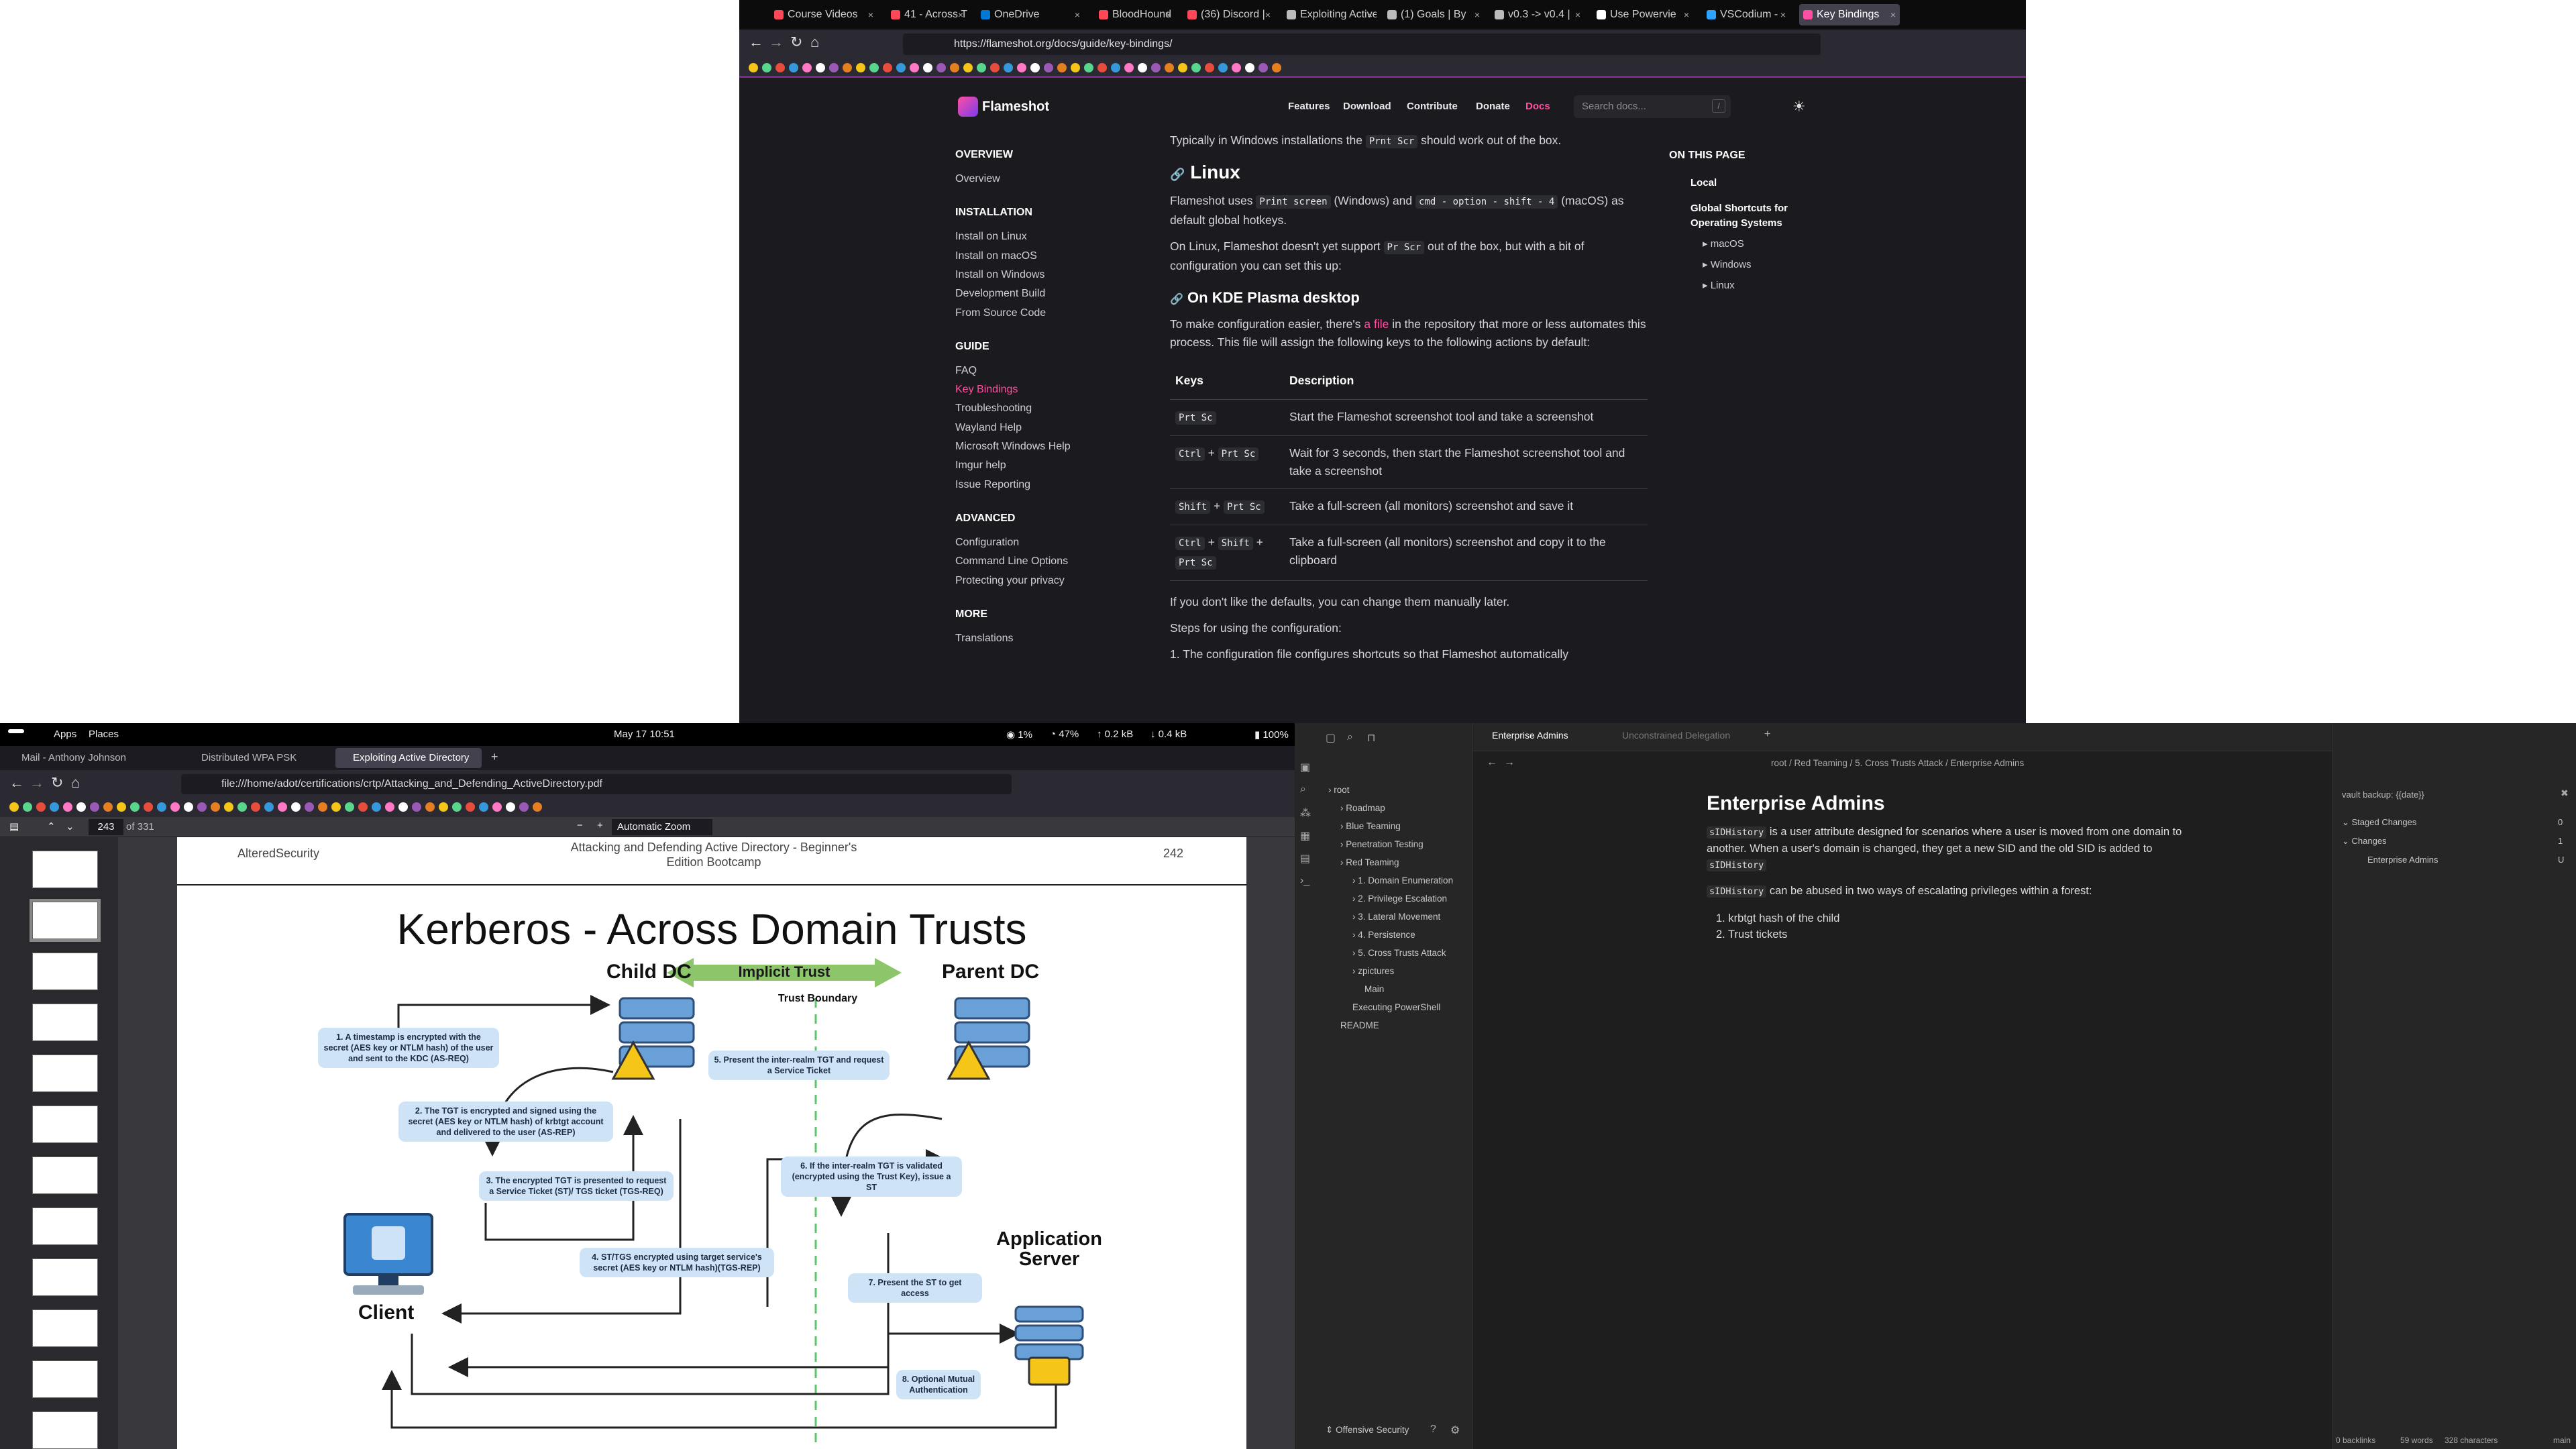 The height and width of the screenshot is (1449, 2576). I want to click on zoom-in-icon: +, so click(600, 825).